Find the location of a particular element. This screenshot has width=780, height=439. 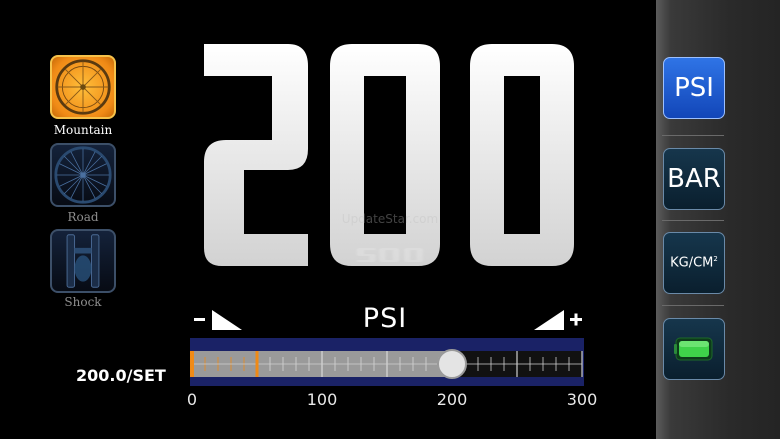

shock-button is located at coordinates (83, 261).